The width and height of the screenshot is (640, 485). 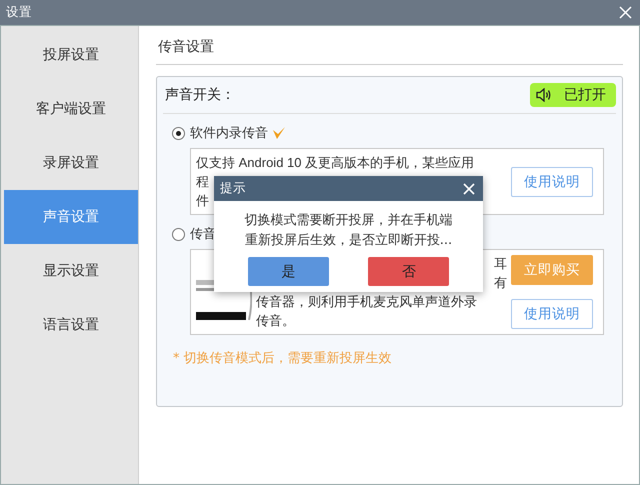 What do you see at coordinates (500, 264) in the screenshot?
I see `description-text: 耳` at bounding box center [500, 264].